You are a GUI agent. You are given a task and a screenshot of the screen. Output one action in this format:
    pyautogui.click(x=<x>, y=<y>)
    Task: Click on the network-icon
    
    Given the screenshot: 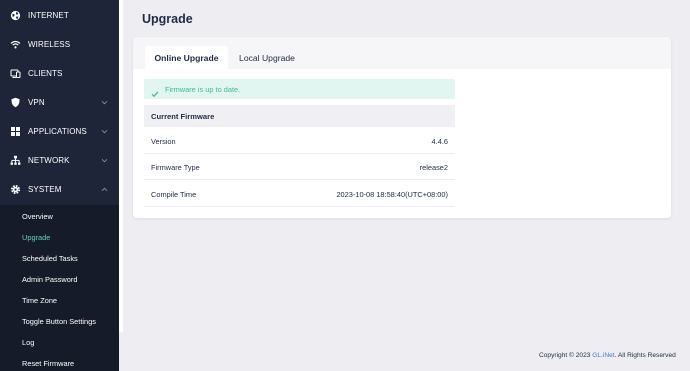 What is the action you would take?
    pyautogui.click(x=15, y=160)
    